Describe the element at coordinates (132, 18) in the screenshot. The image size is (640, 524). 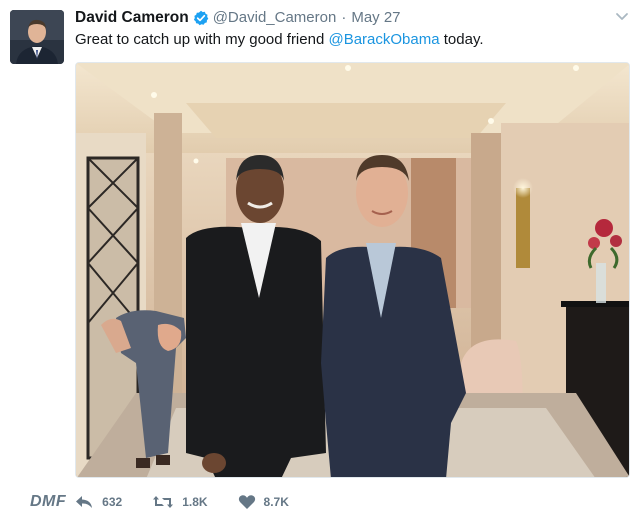
I see `author-name: David Cameron` at that location.